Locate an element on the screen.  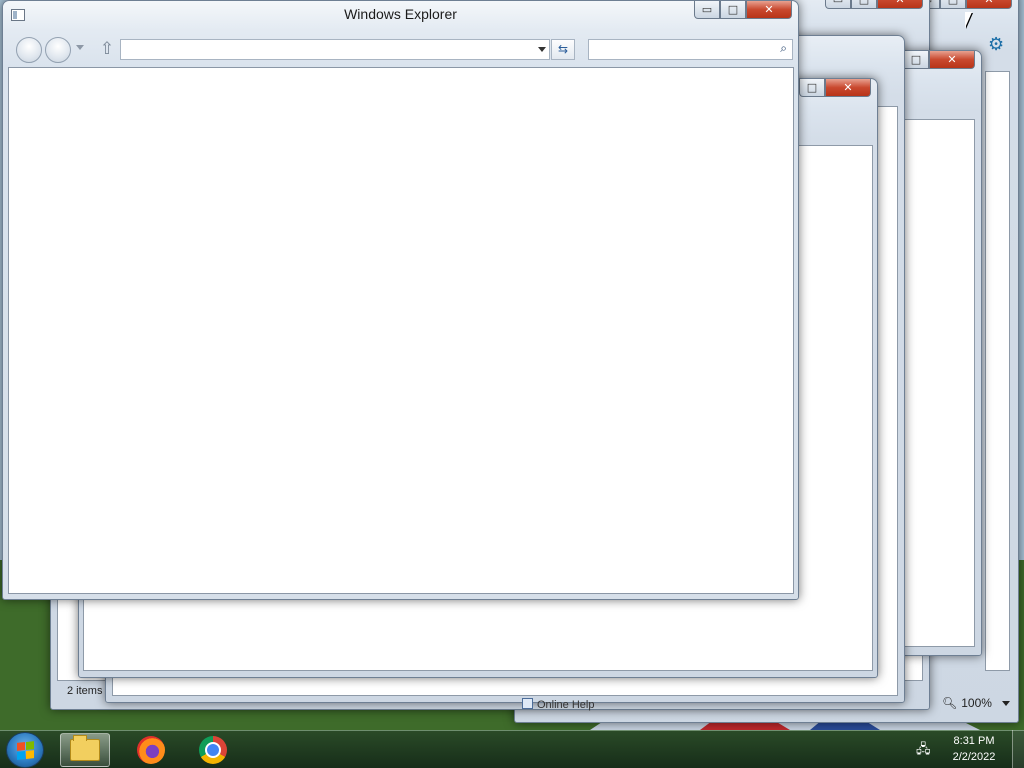
status-bar-item-count: 2 items is located at coordinates (85, 691).